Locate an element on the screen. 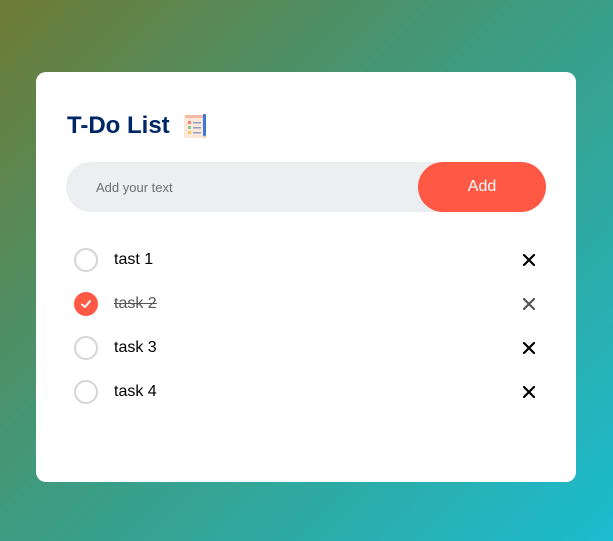  checkmark-icon is located at coordinates (86, 304).